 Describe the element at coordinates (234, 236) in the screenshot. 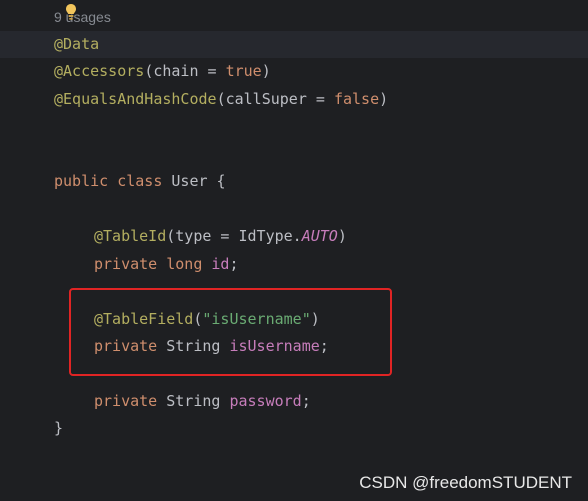

I see `tableid-args: (type = IdType.` at that location.